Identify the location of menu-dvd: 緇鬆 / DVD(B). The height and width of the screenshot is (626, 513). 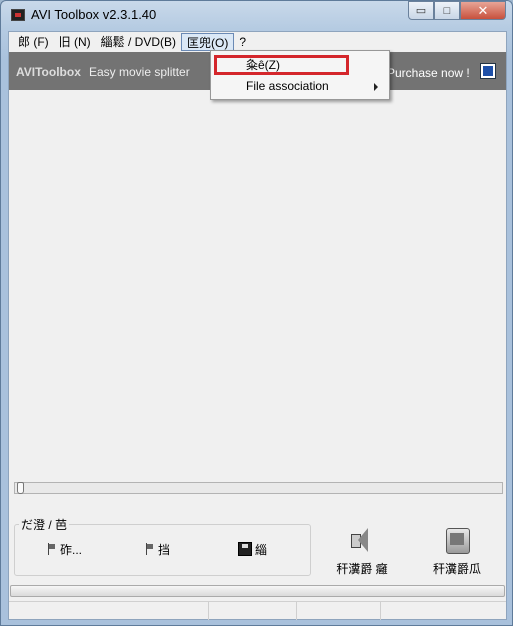
(138, 42).